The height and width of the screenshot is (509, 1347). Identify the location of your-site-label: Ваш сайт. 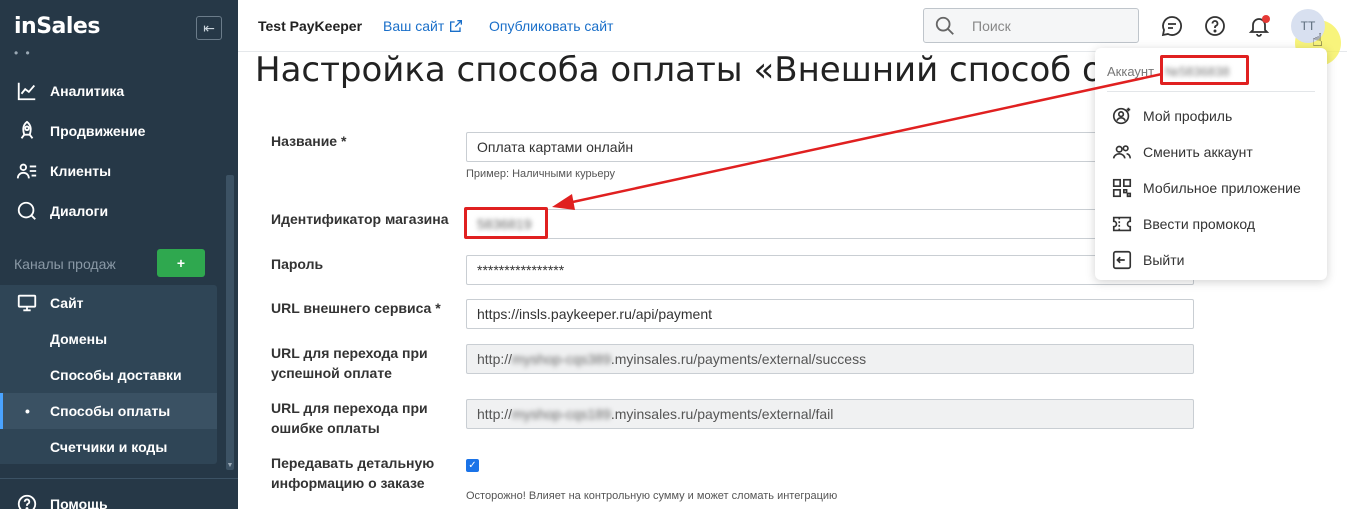
(414, 26).